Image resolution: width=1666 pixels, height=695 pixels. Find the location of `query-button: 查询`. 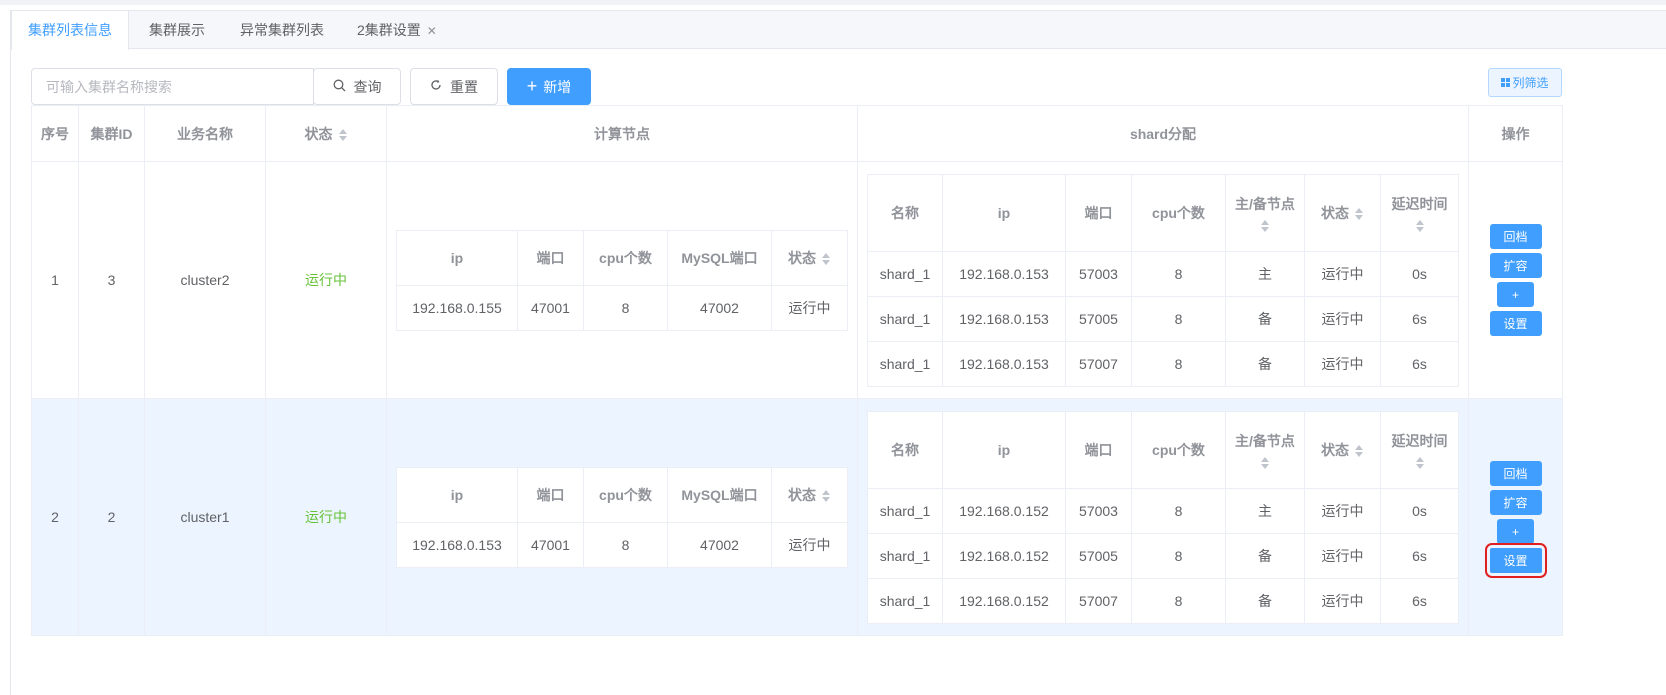

query-button: 查询 is located at coordinates (357, 86).